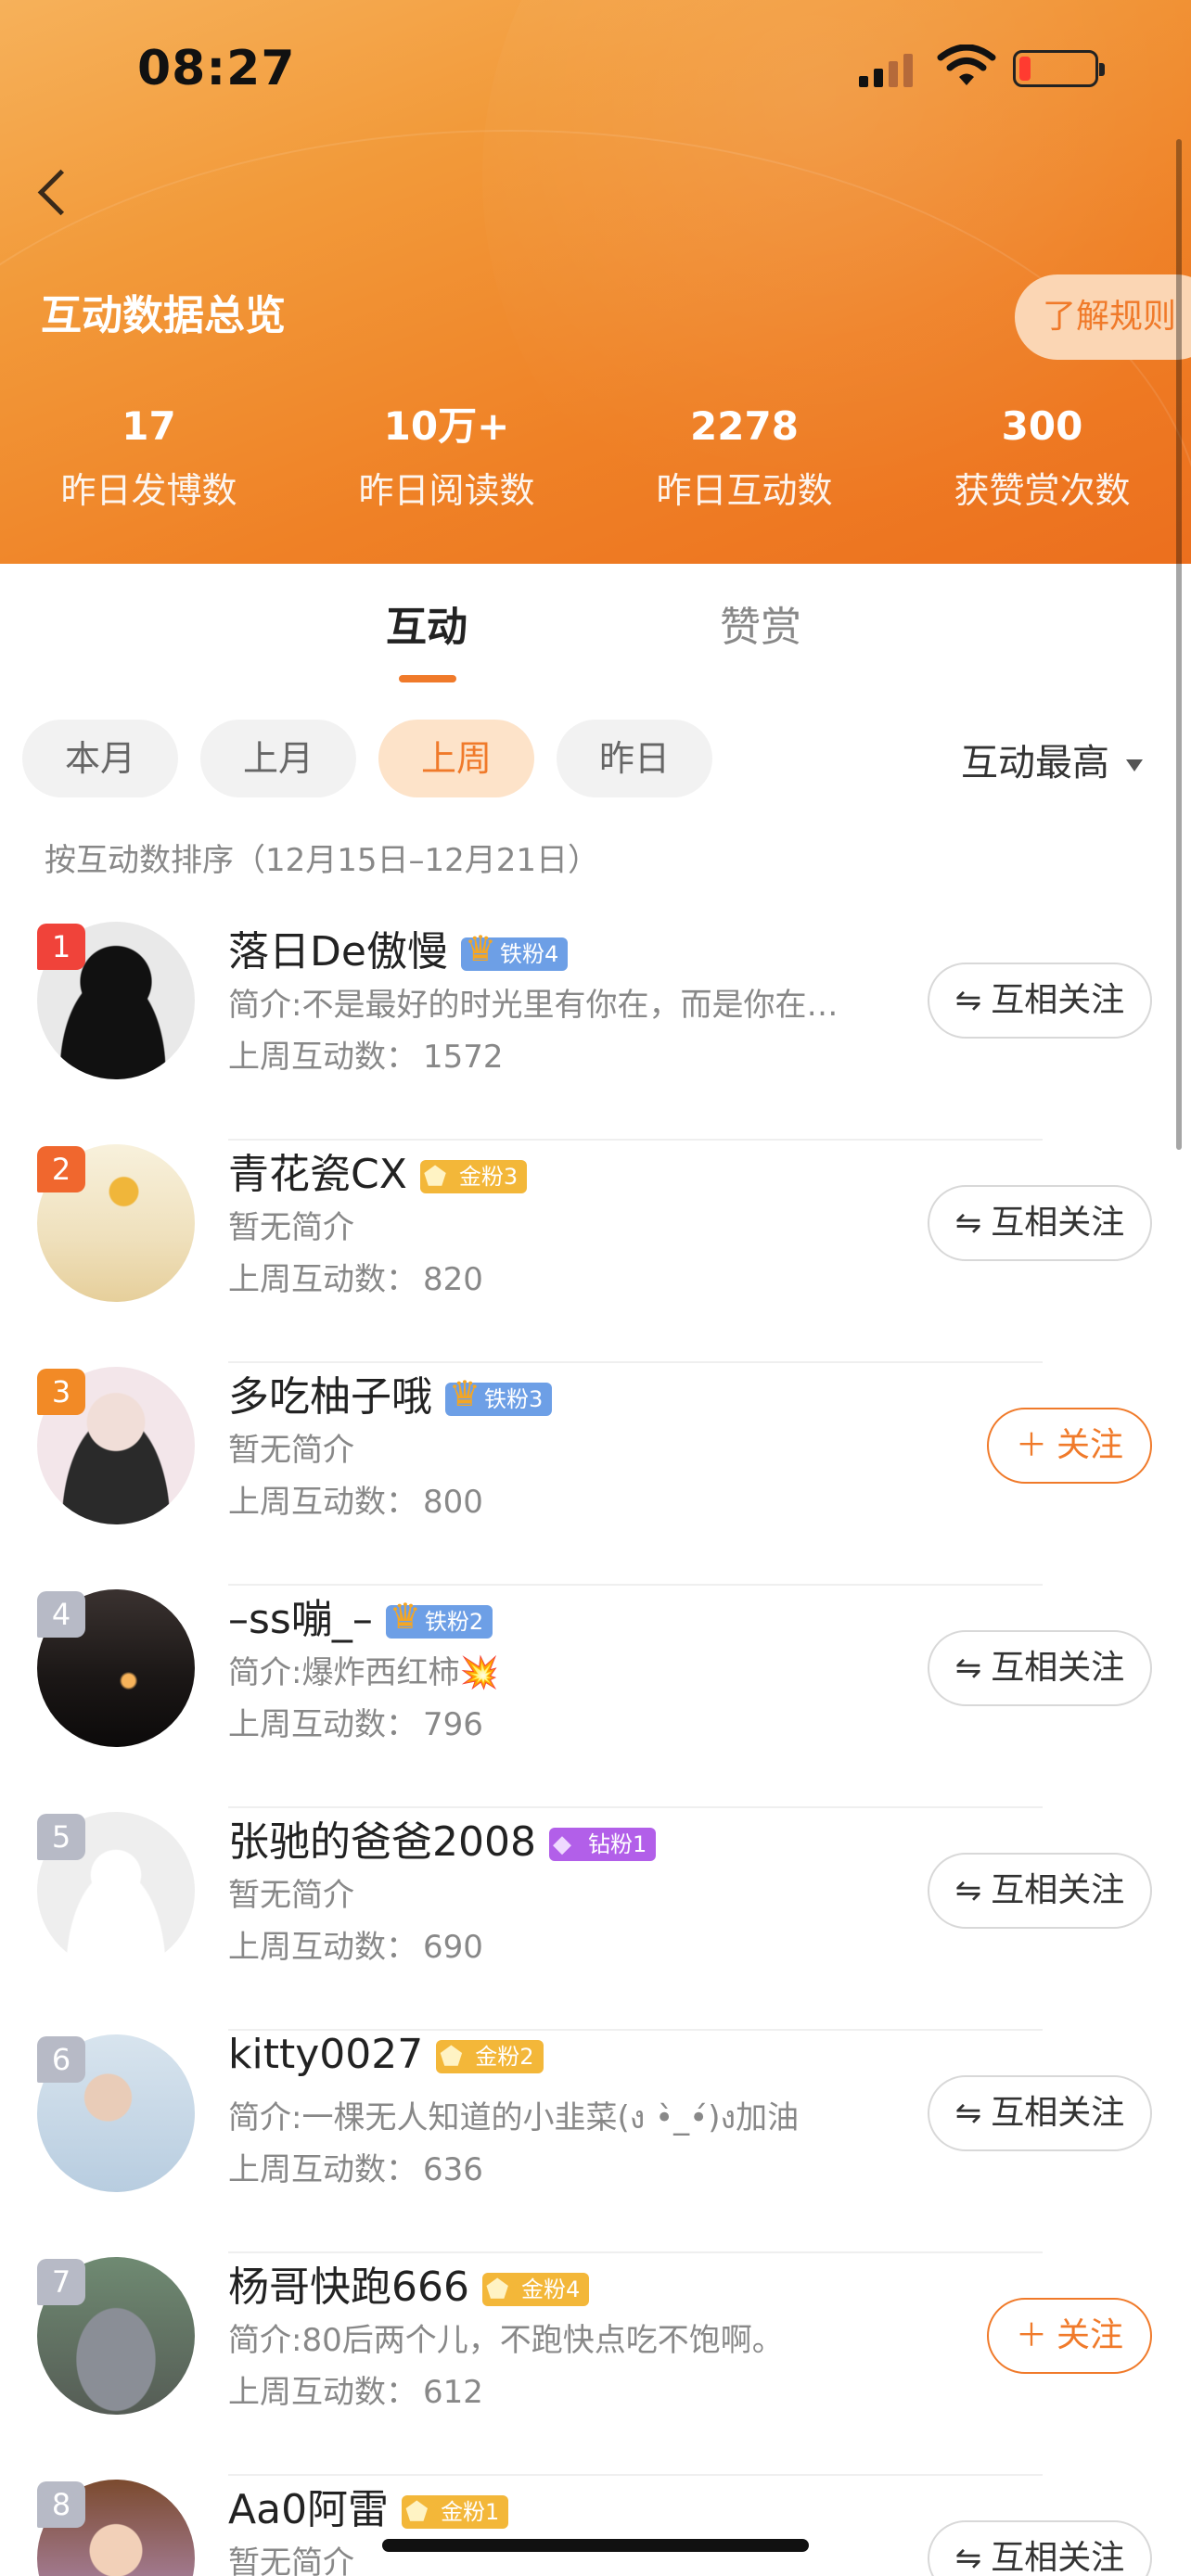  What do you see at coordinates (338, 952) in the screenshot?
I see `user-name: 落日De傲慢` at bounding box center [338, 952].